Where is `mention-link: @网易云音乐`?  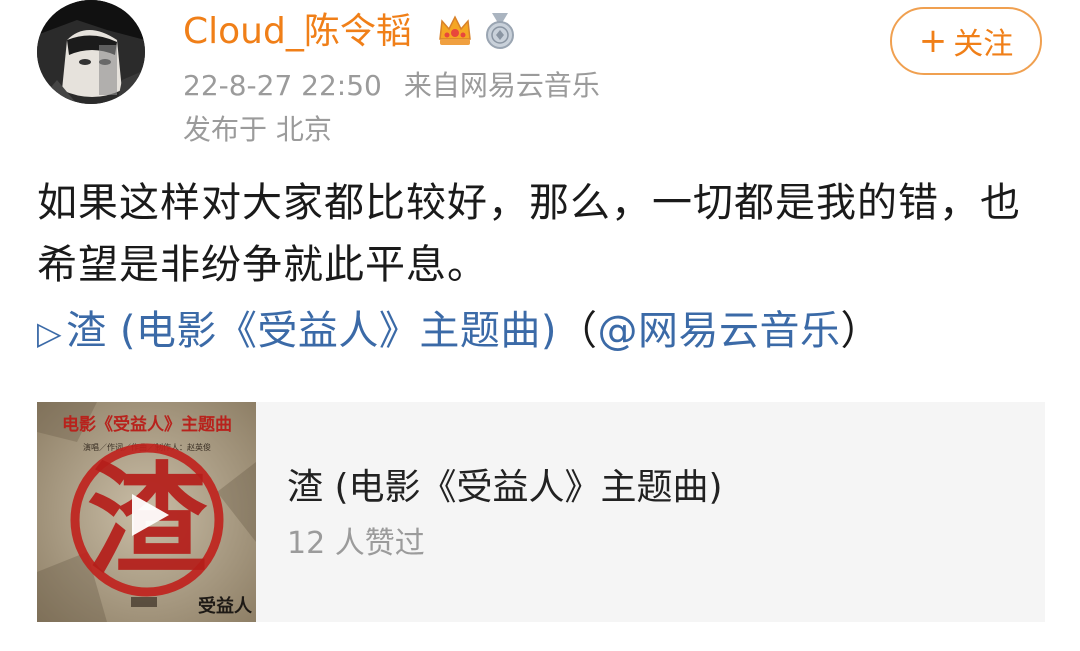 mention-link: @网易云音乐 is located at coordinates (719, 331).